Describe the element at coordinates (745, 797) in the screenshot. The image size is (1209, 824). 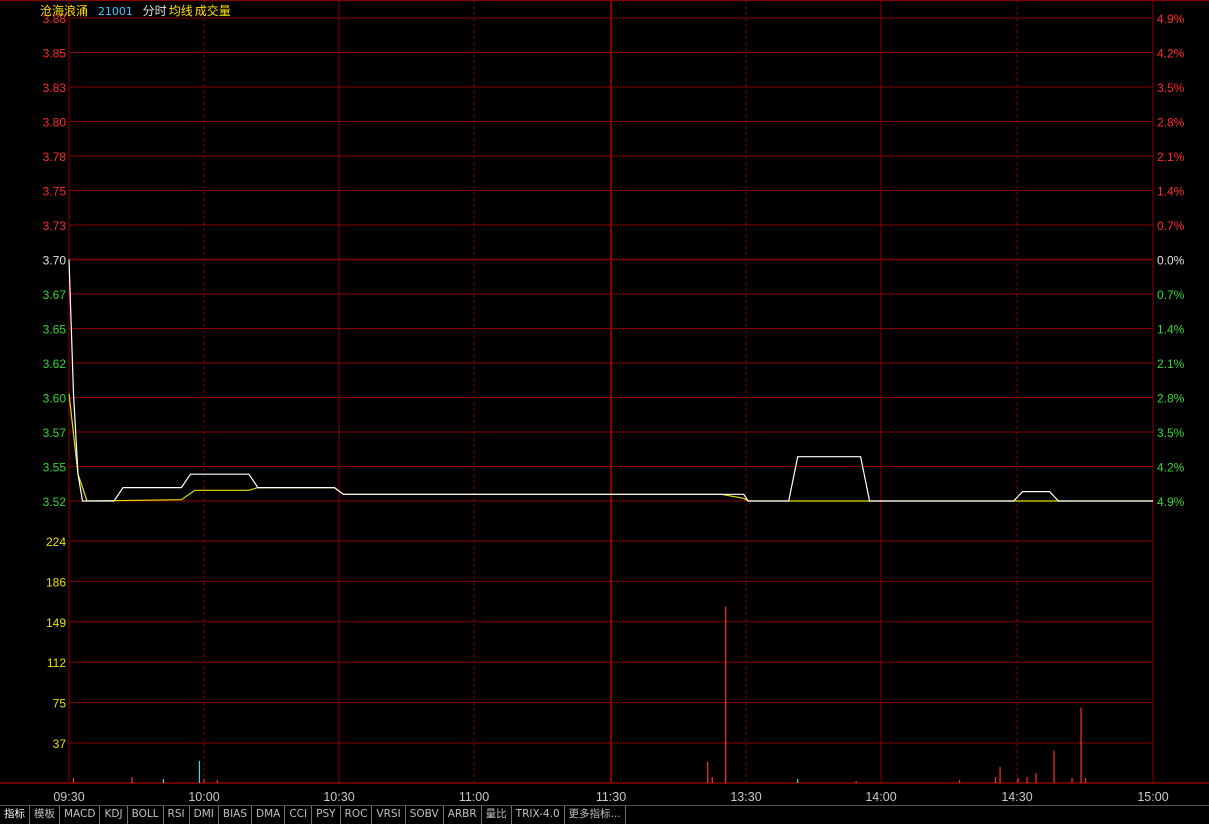
I see `time-axis-label: 13:30` at that location.